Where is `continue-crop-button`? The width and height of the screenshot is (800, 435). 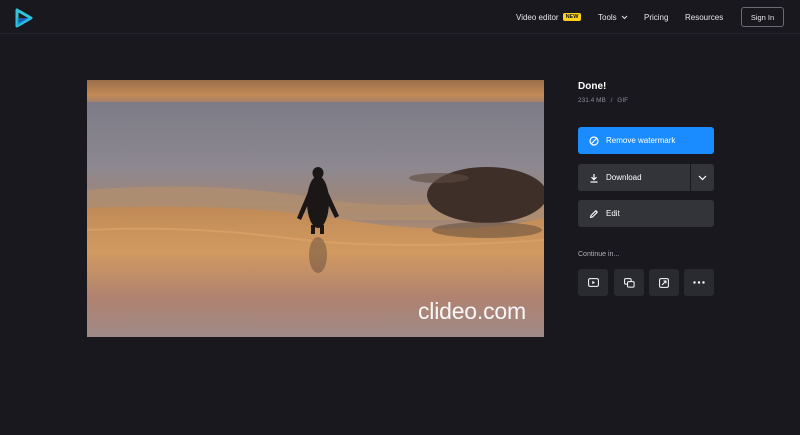 continue-crop-button is located at coordinates (664, 282).